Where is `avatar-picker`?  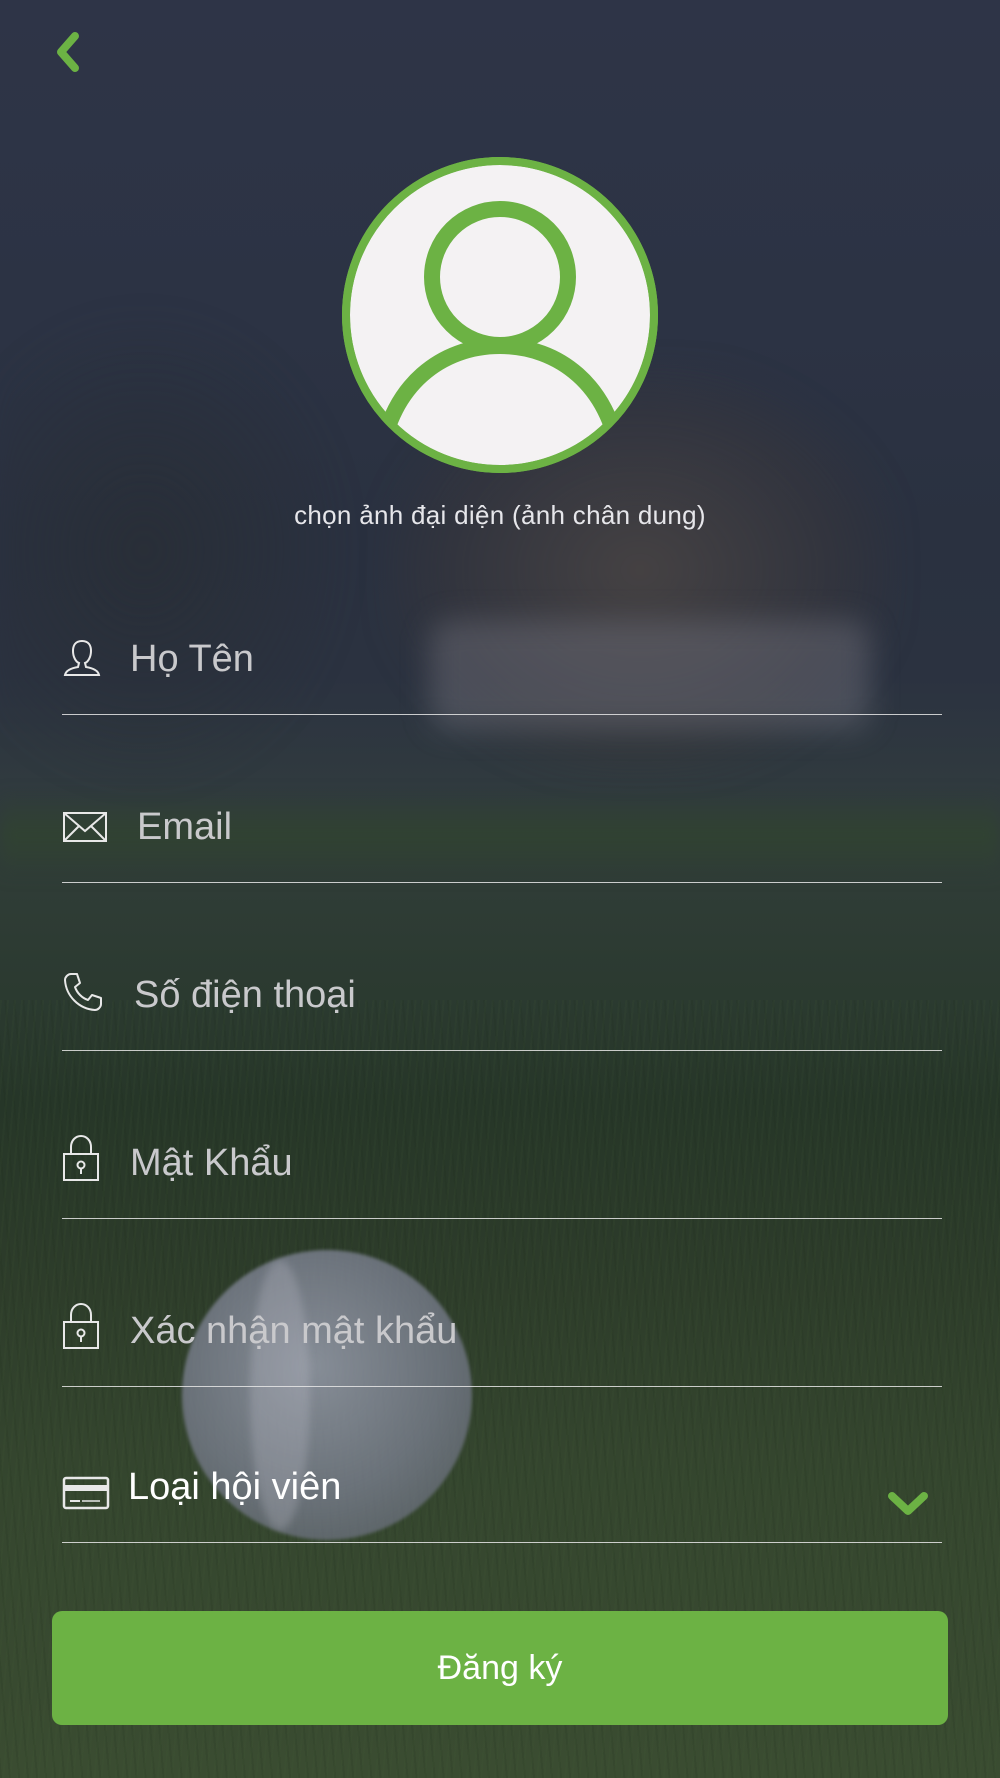 avatar-picker is located at coordinates (500, 315).